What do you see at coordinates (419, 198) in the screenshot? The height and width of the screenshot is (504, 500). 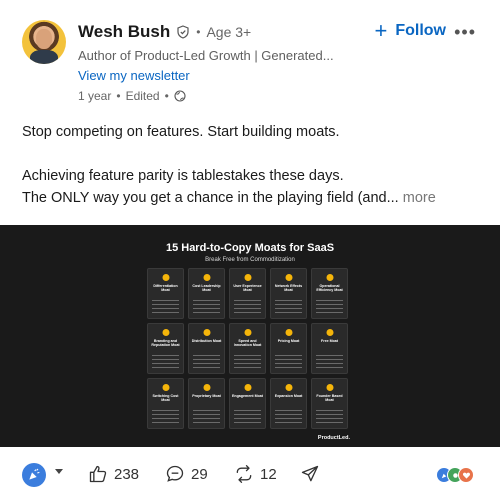 I see `see-more-link: more` at bounding box center [419, 198].